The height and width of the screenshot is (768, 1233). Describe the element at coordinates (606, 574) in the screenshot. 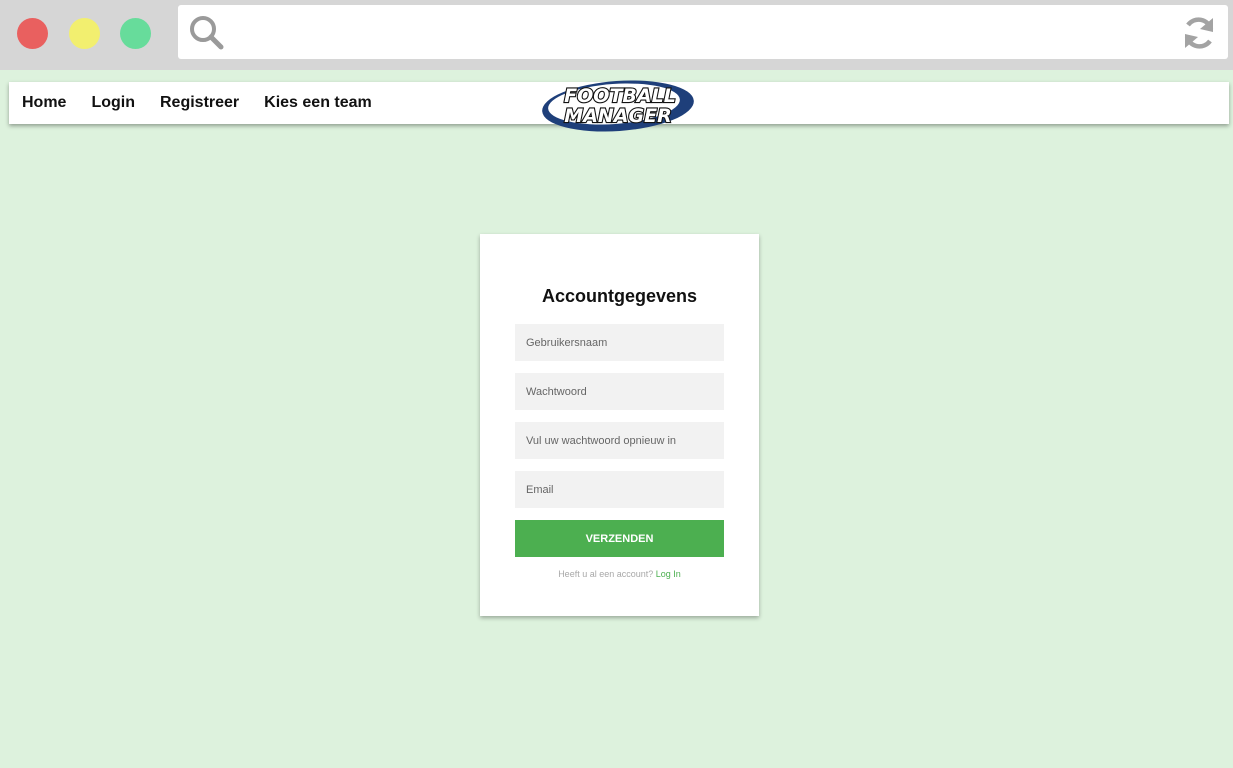

I see `login-prompt-text: Heeft u al een account?` at that location.